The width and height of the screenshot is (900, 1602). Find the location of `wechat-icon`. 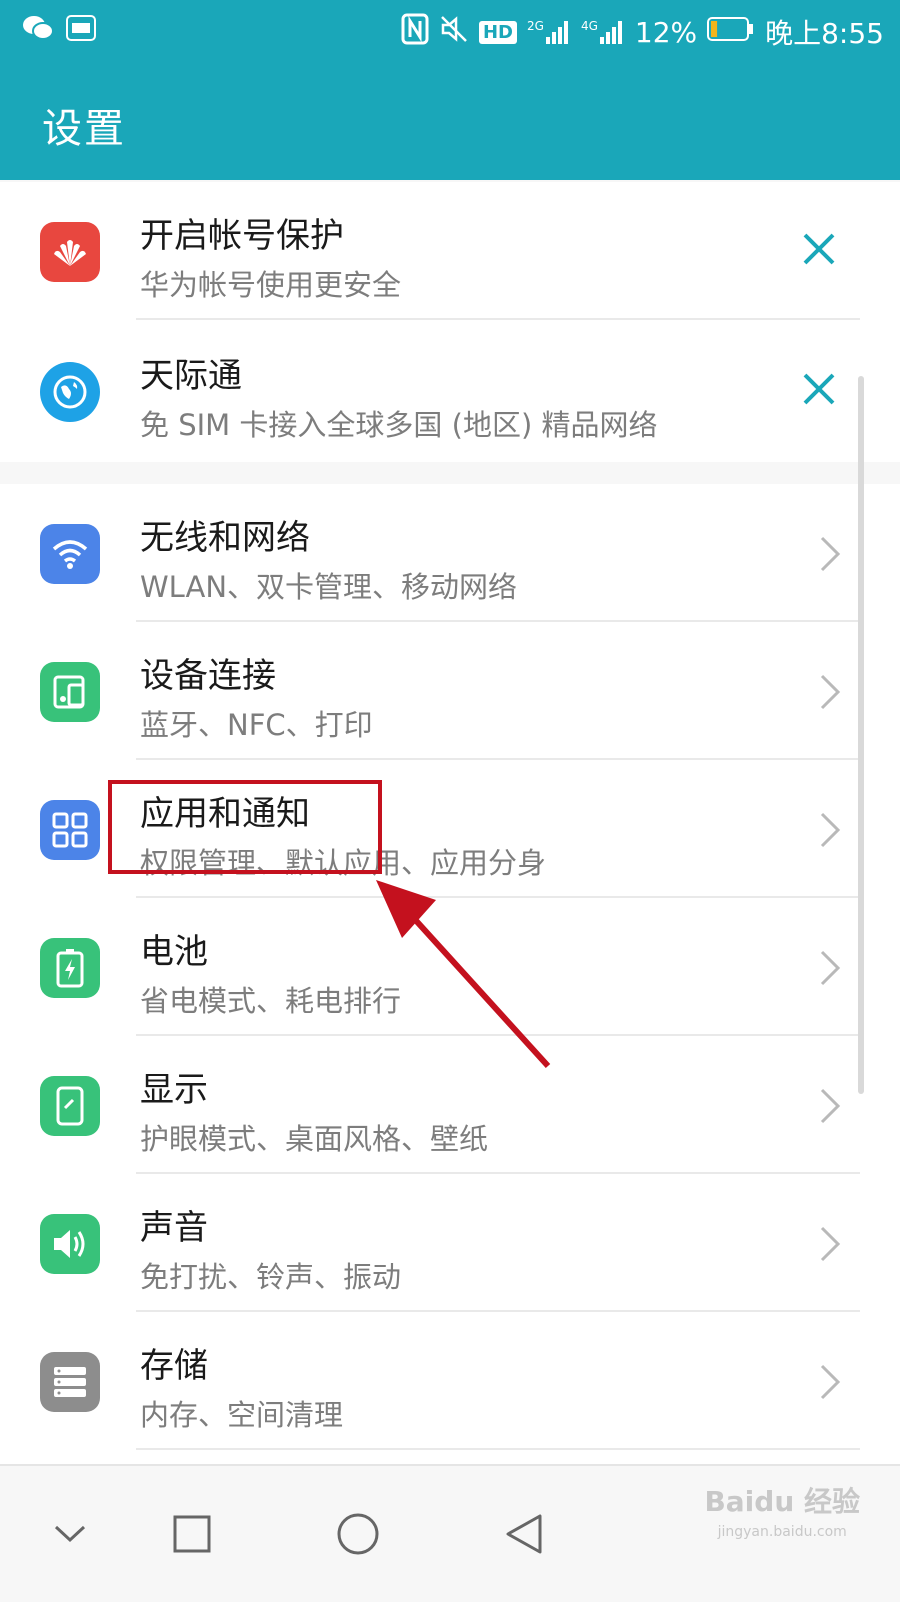

wechat-icon is located at coordinates (38, 30).